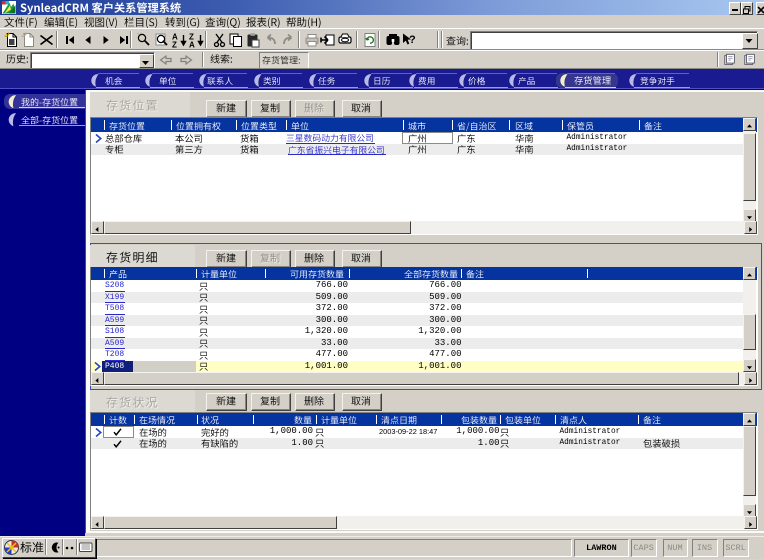  What do you see at coordinates (192, 45) in the screenshot?
I see `svg-text: A` at bounding box center [192, 45].